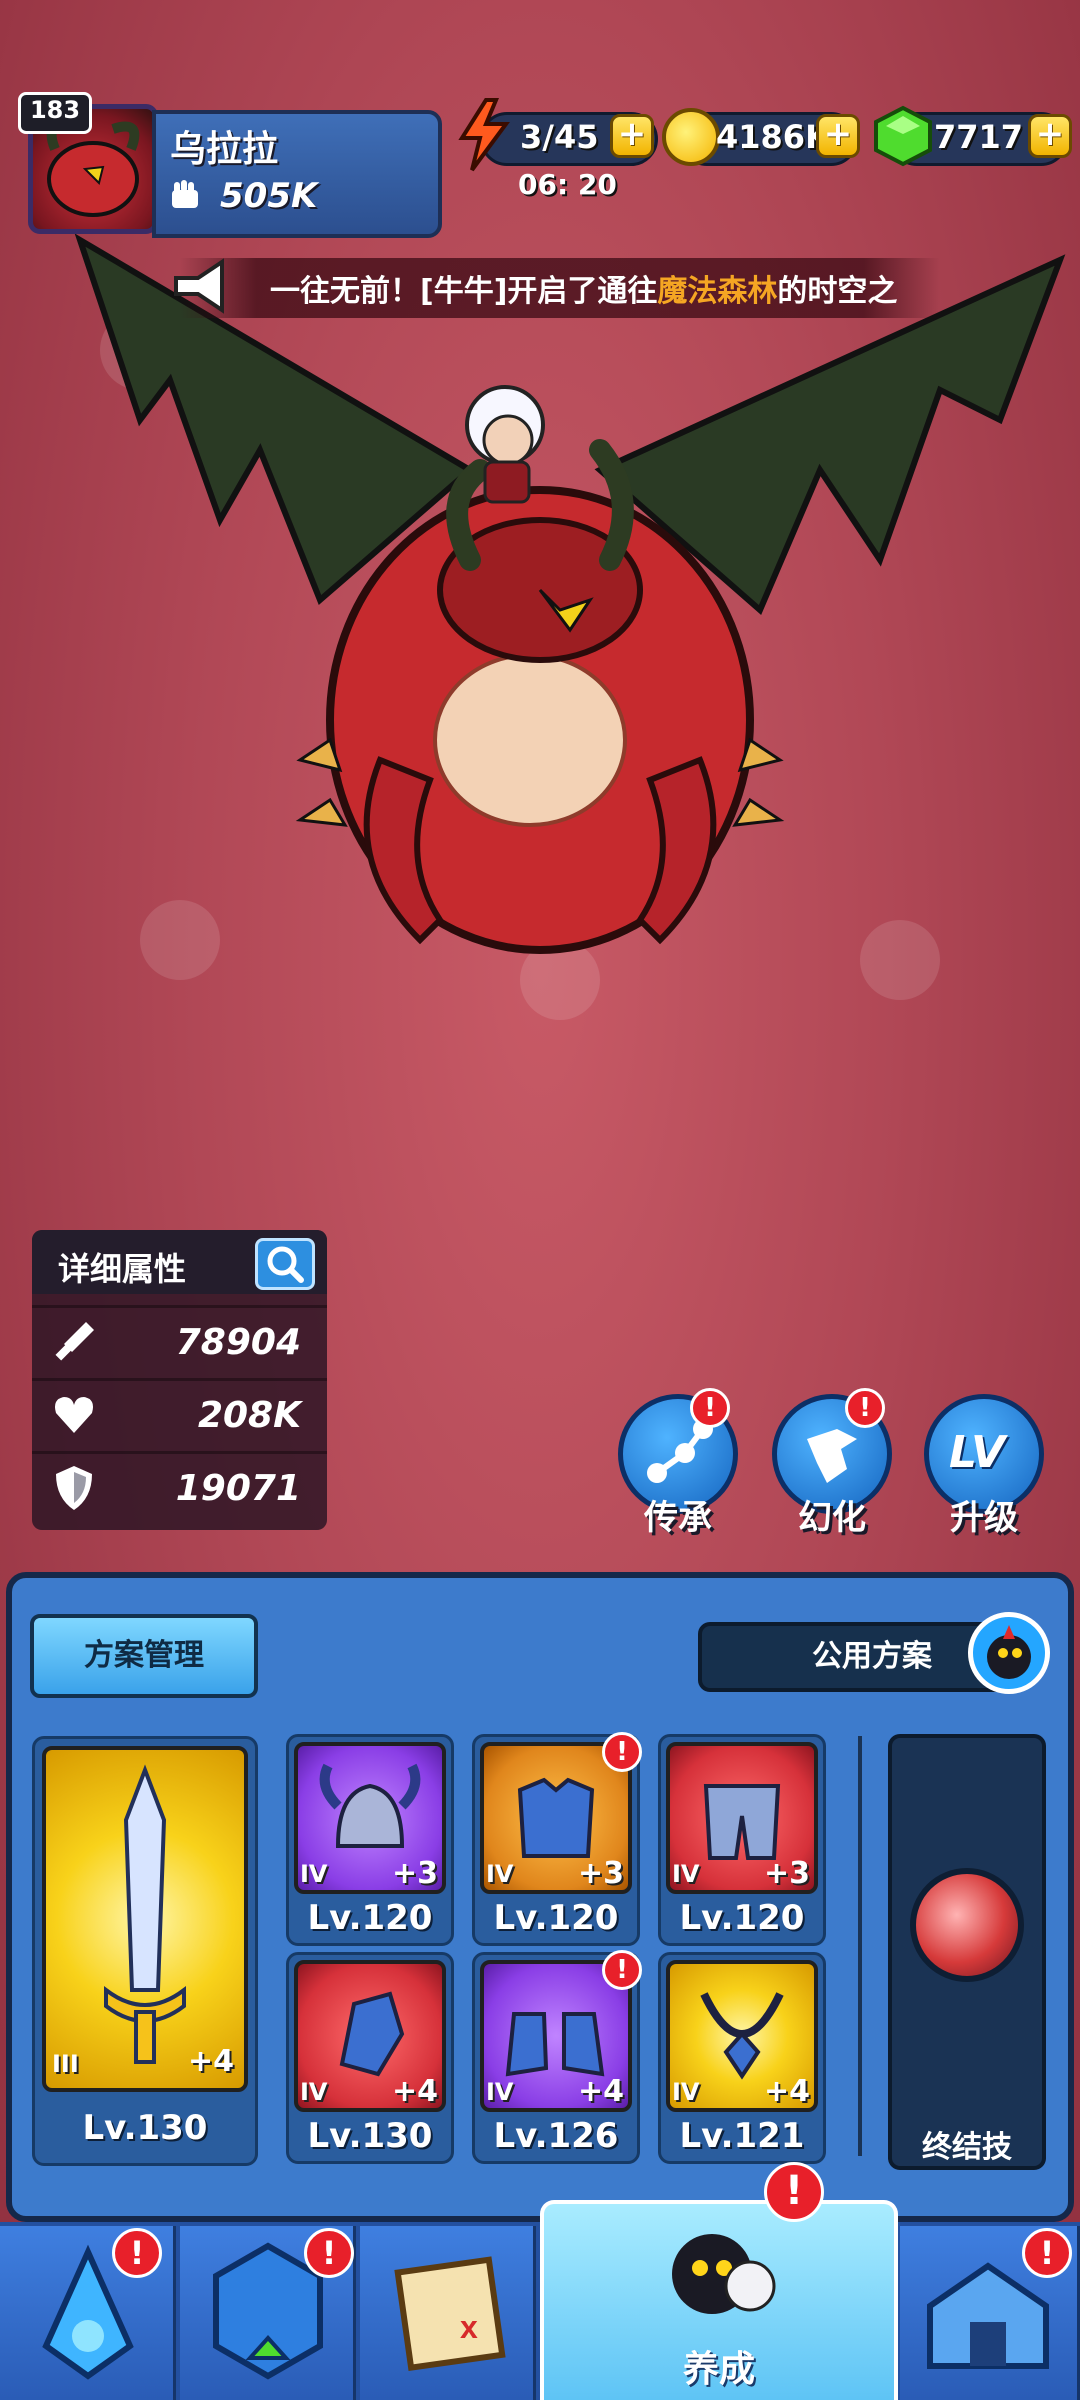 Image resolution: width=1080 pixels, height=2400 pixels. What do you see at coordinates (903, 136) in the screenshot?
I see `green-gem-icon` at bounding box center [903, 136].